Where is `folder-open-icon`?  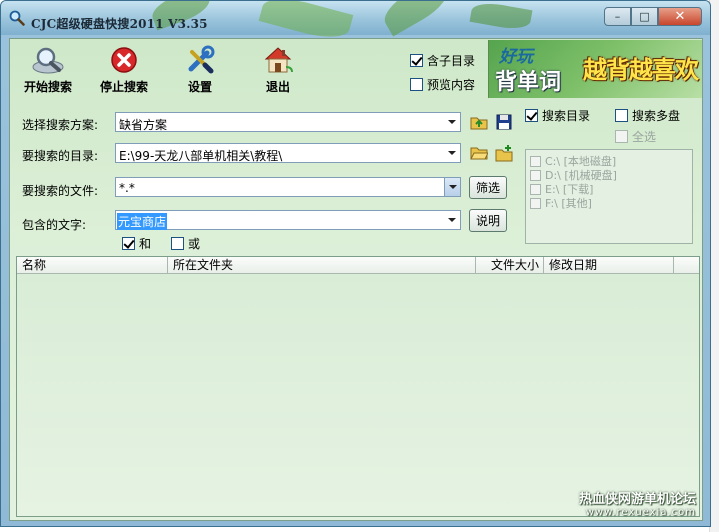 folder-open-icon is located at coordinates (479, 153).